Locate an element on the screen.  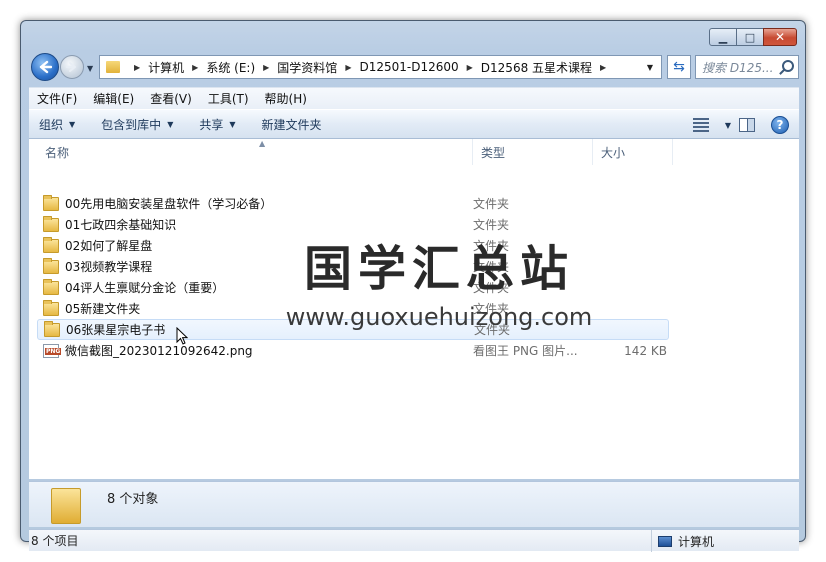
share-button: 共享 ▼ is located at coordinates (217, 124).